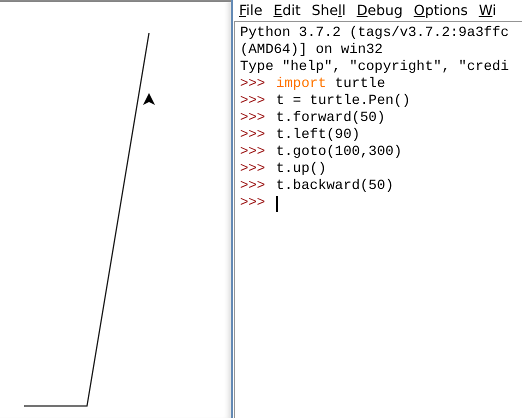 The image size is (522, 418). What do you see at coordinates (343, 101) in the screenshot?
I see `code-line: t = turtle.Pen()` at bounding box center [343, 101].